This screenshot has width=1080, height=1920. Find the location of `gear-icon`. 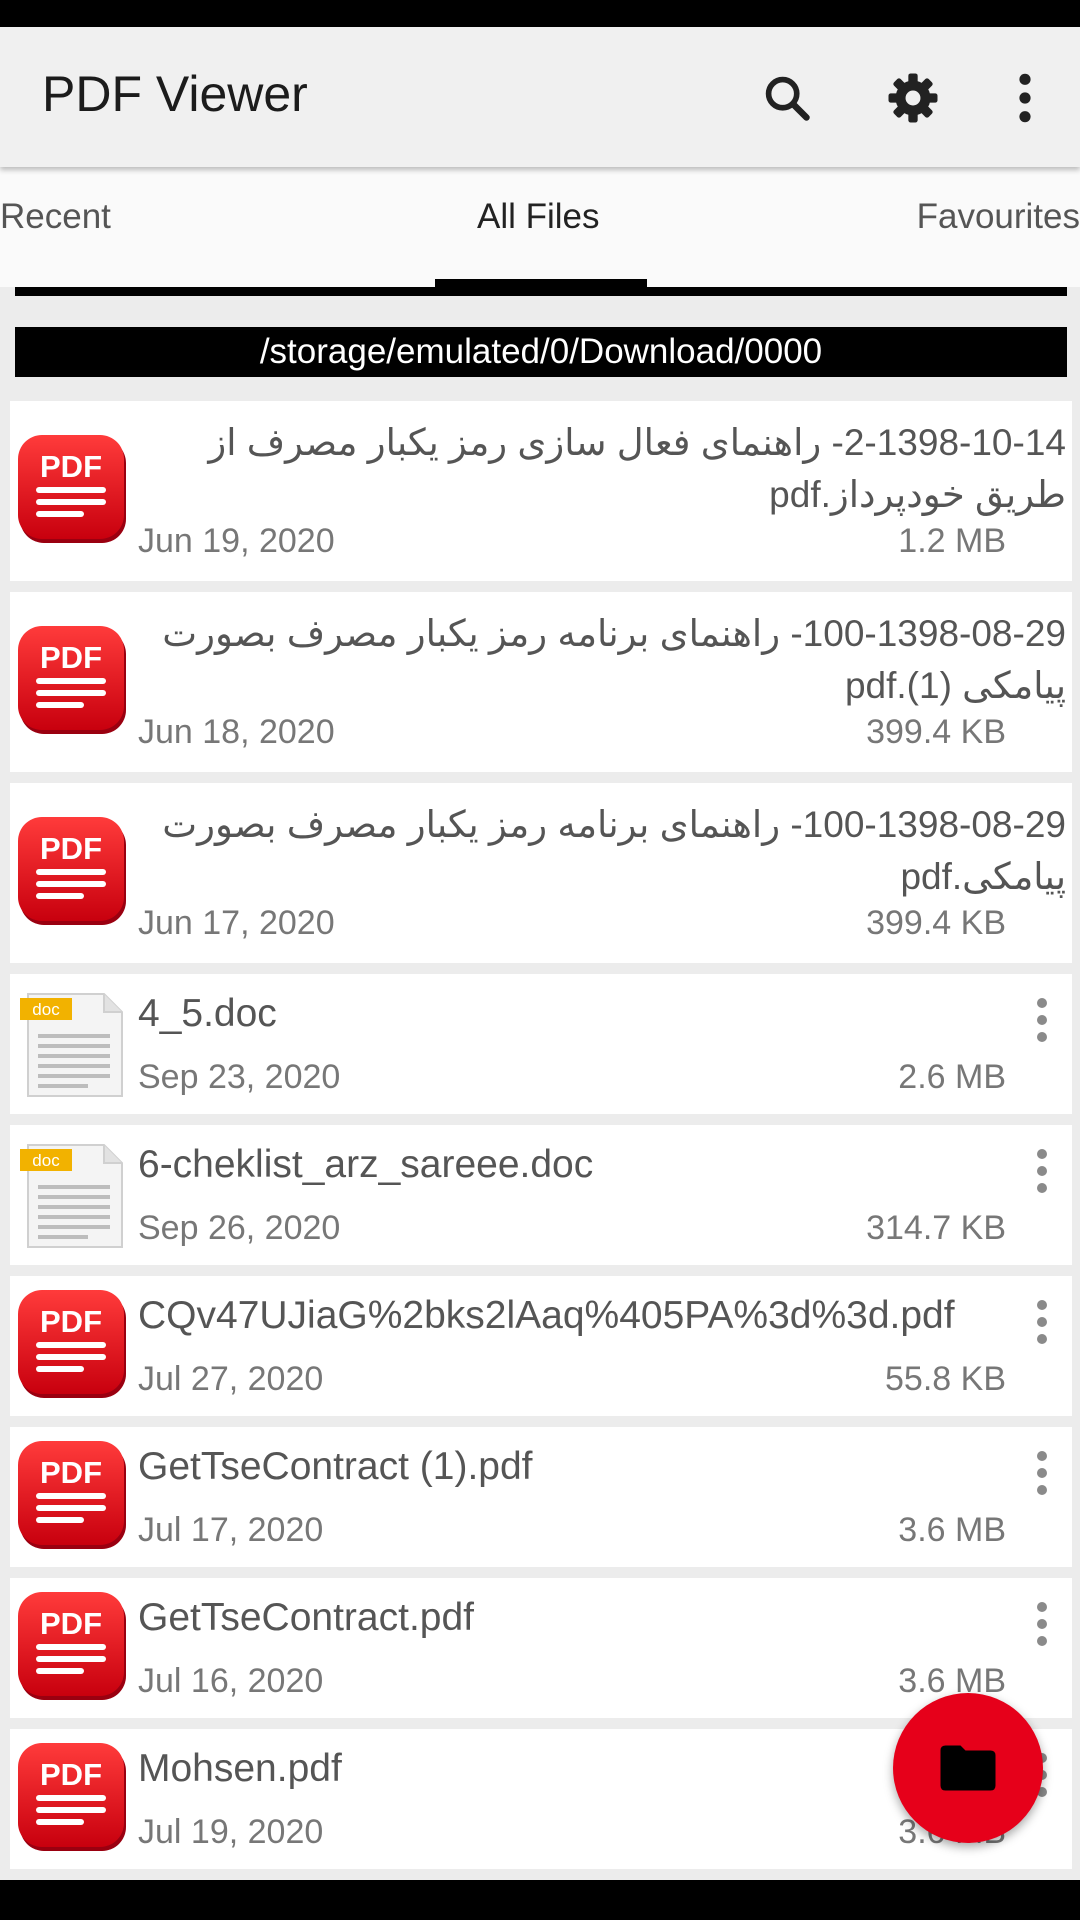

gear-icon is located at coordinates (913, 98).